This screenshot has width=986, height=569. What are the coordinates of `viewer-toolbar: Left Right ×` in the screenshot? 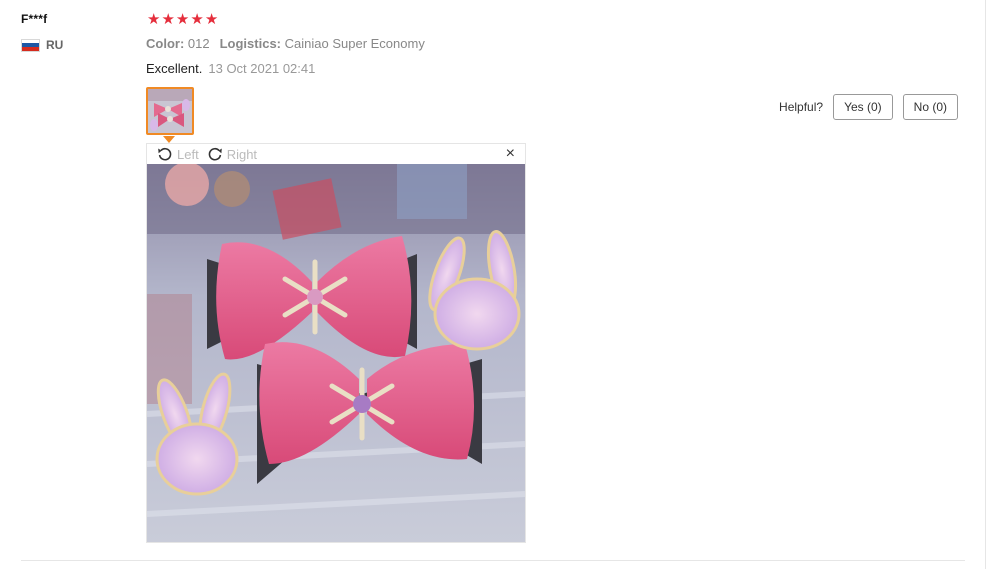 It's located at (336, 154).